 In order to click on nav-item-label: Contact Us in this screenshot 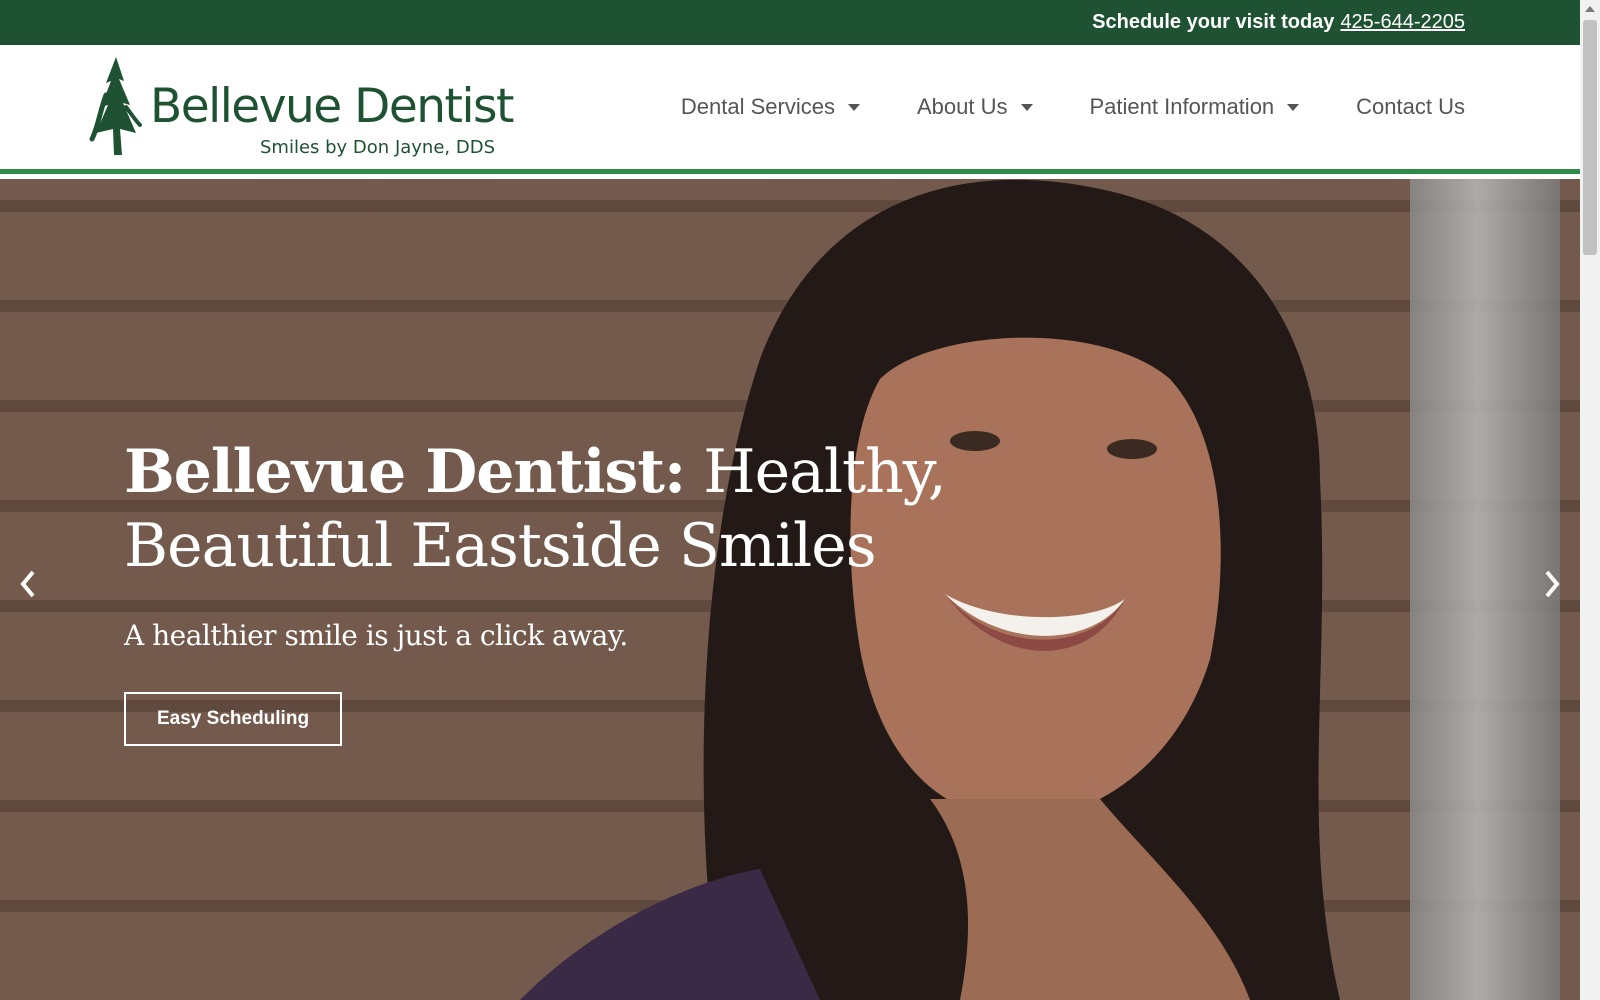, I will do `click(1410, 106)`.